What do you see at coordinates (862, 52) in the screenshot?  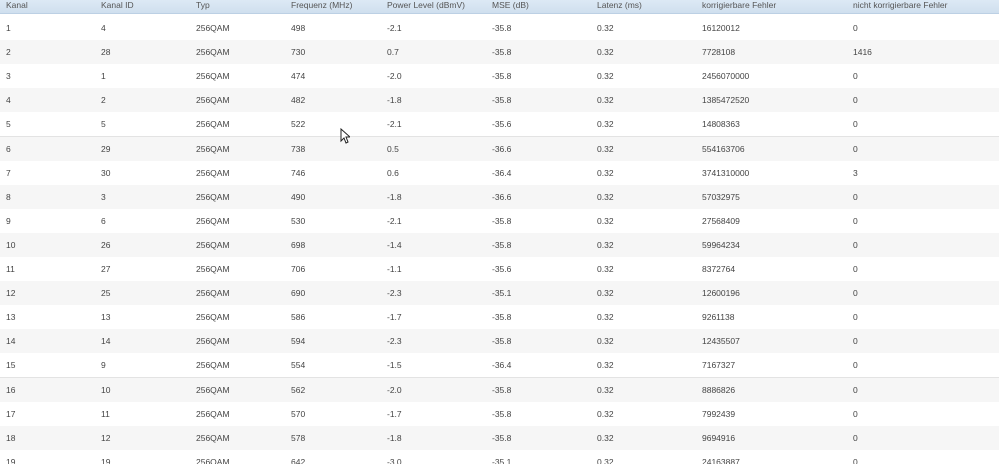 I see `table-cell: 1416` at bounding box center [862, 52].